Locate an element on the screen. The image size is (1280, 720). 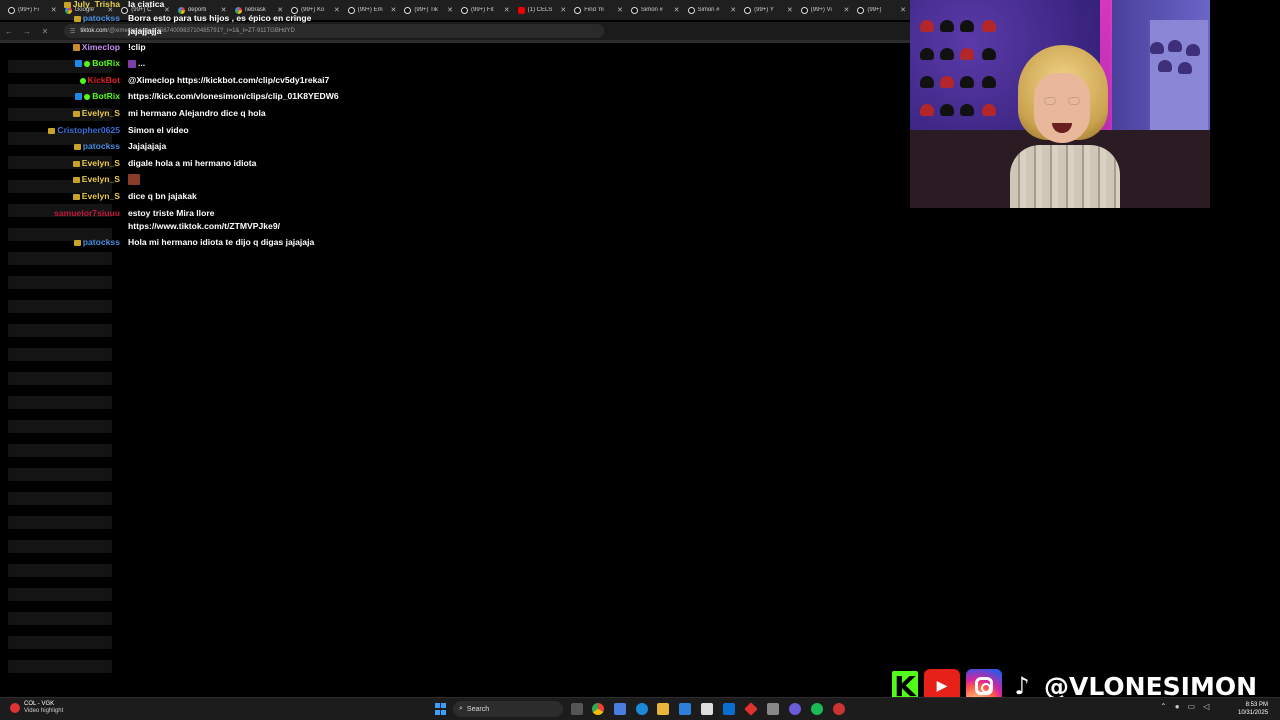
mic-icon: ● is located at coordinates (1177, 706).